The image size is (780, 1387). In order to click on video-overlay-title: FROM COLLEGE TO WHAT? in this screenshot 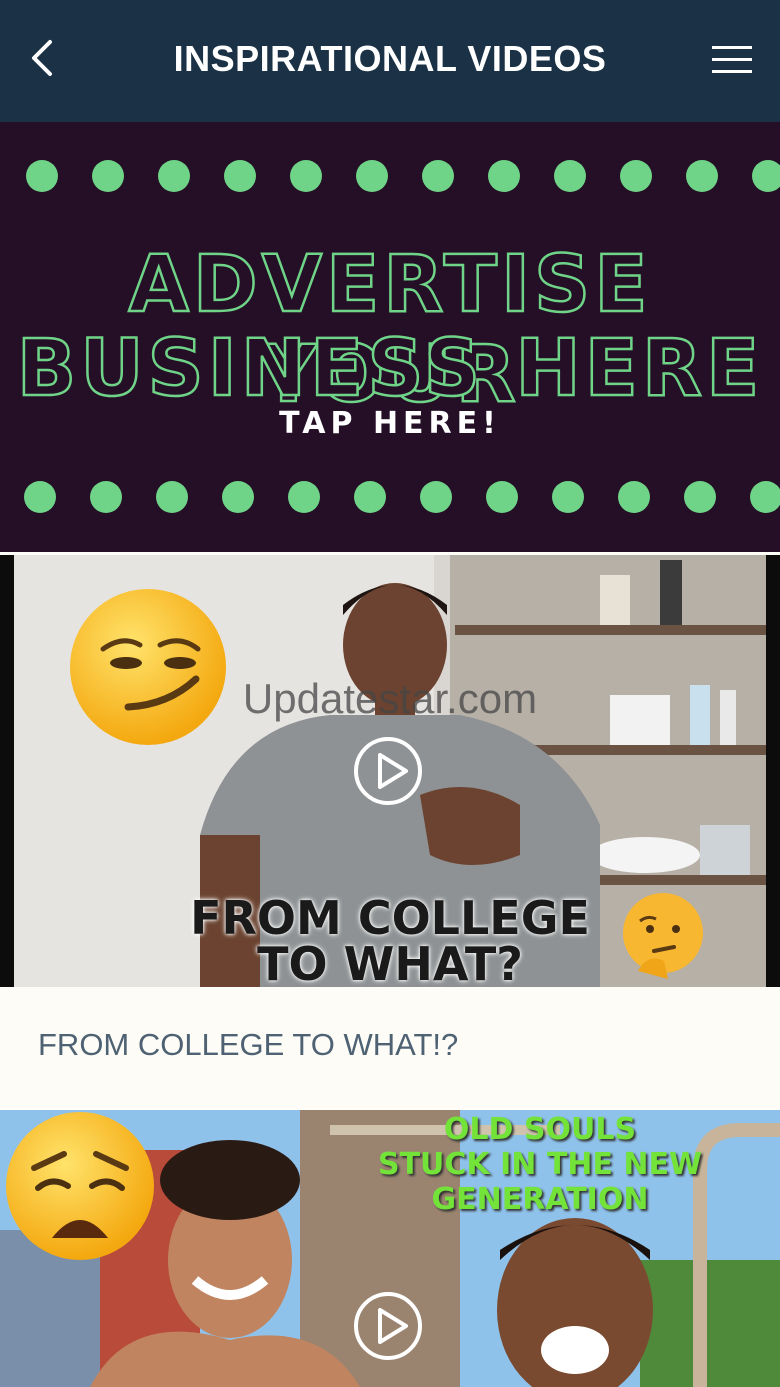, I will do `click(390, 941)`.